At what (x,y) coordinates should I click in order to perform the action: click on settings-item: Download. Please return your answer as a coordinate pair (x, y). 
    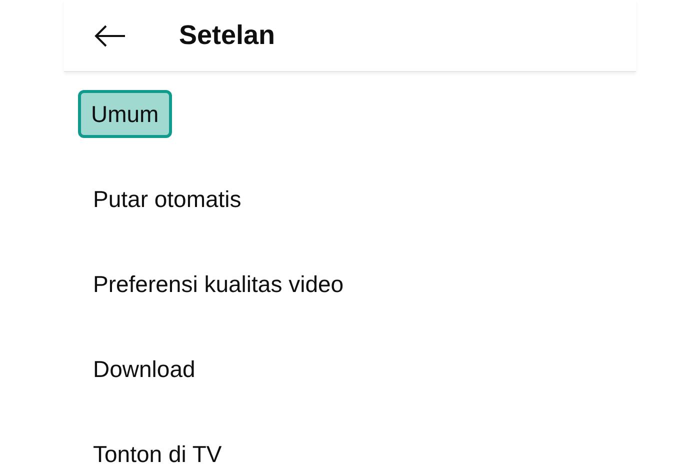
    Looking at the image, I should click on (144, 369).